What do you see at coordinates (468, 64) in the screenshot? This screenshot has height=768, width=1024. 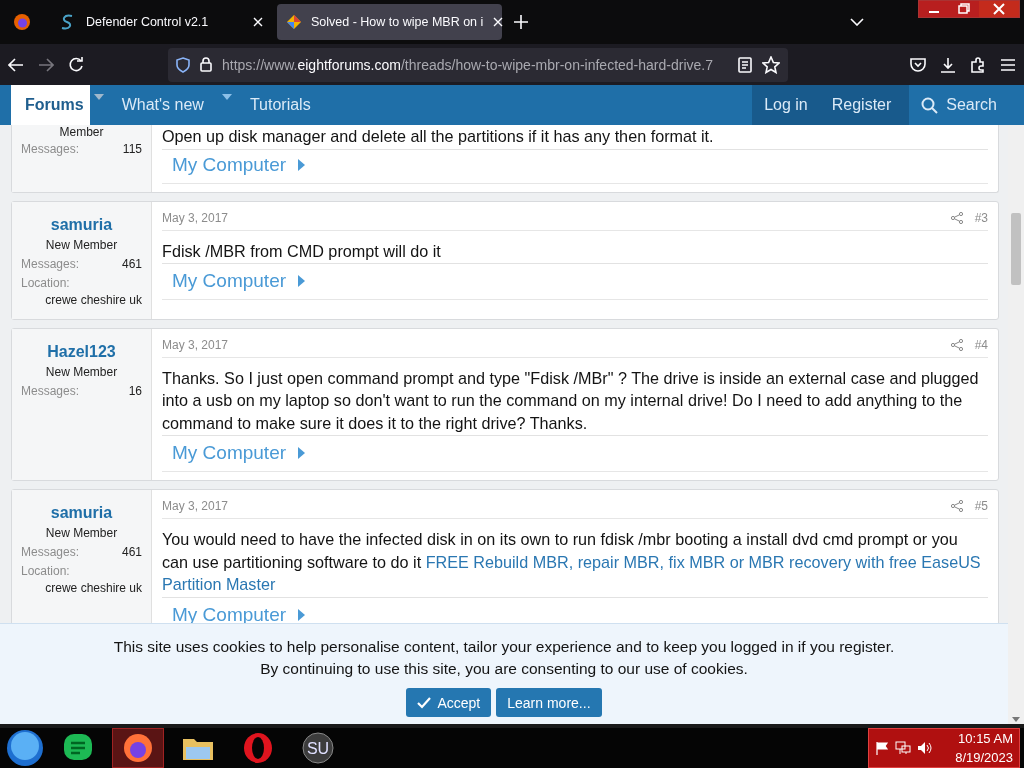 I see `url-text: https://www.eightforums.com/threads/how-to-wipe-mbr-on-infected-hard-drive.7` at bounding box center [468, 64].